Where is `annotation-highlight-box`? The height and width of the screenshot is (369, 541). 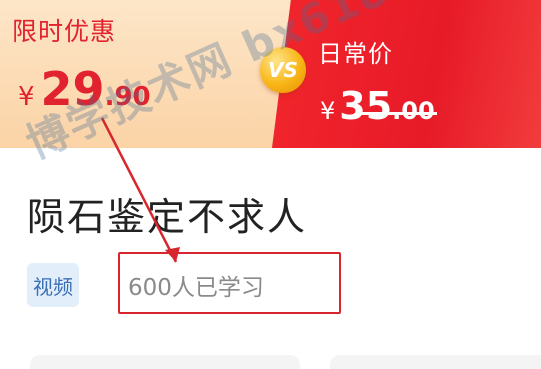
annotation-highlight-box is located at coordinates (229, 283).